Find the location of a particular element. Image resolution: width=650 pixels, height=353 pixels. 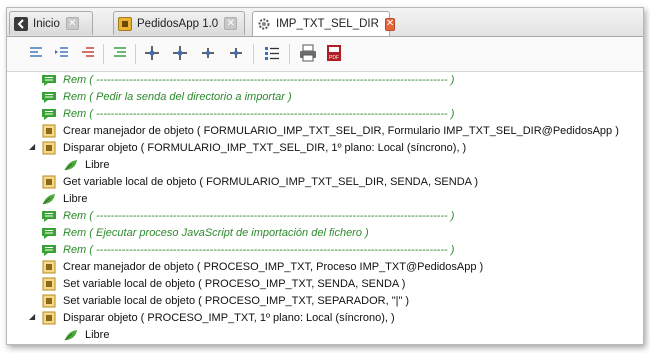

tab-inicio: Inicio ✕ is located at coordinates (51, 23).